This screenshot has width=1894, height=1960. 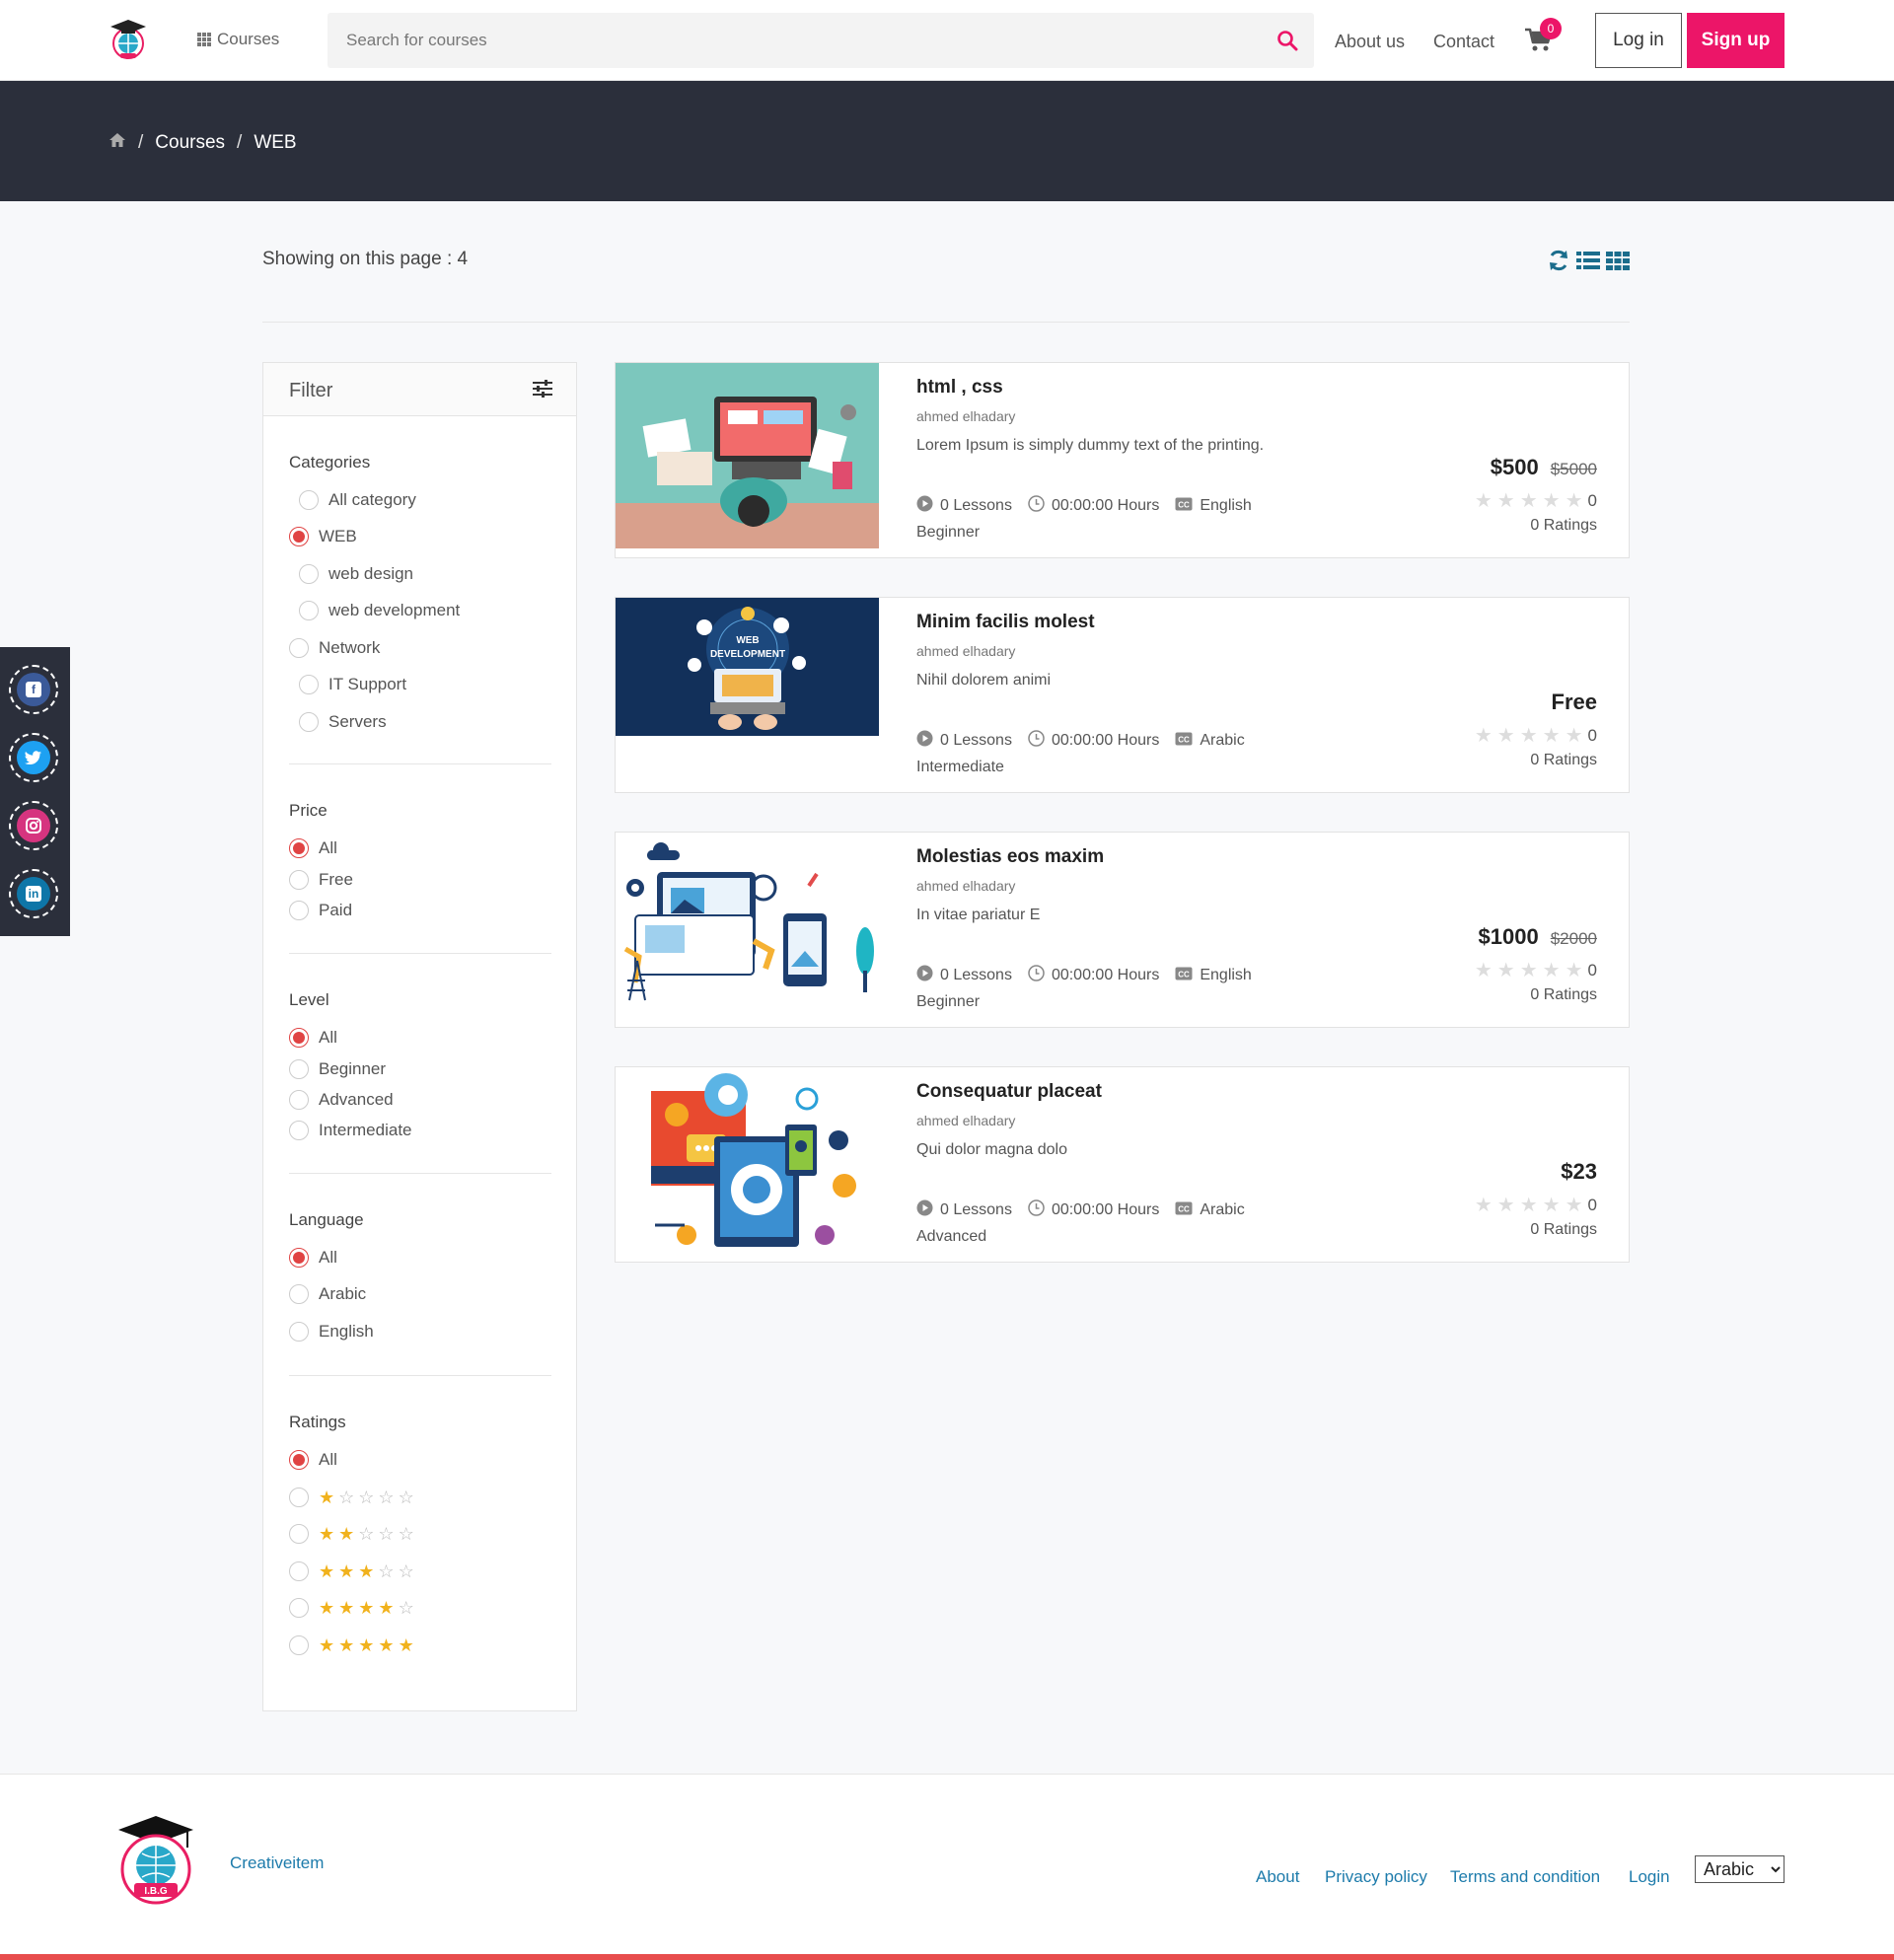 I want to click on level-option-advanced: Advanced, so click(x=341, y=1100).